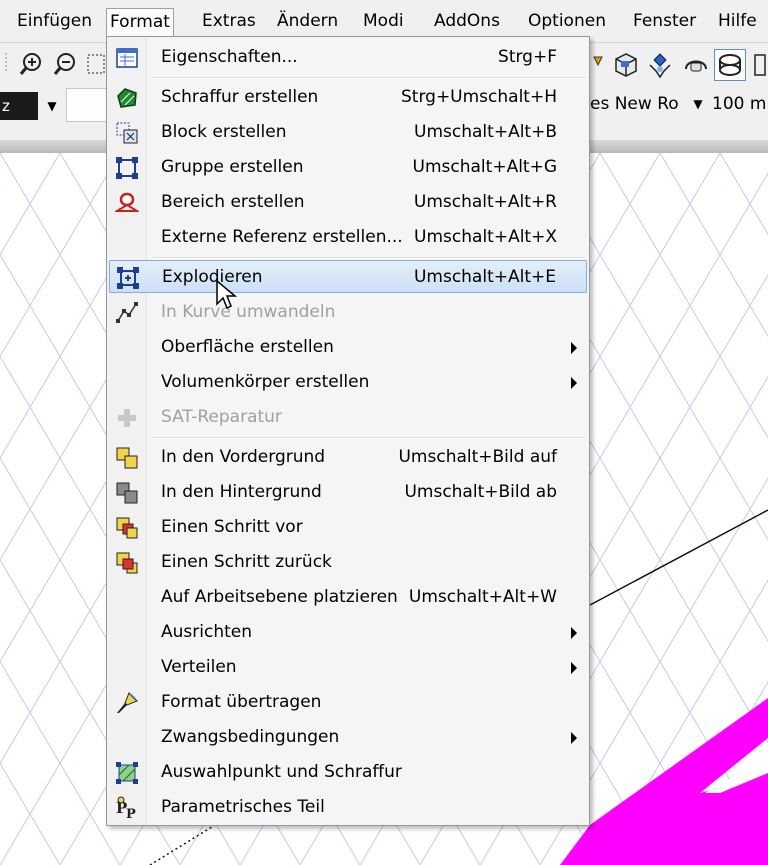  What do you see at coordinates (127, 418) in the screenshot?
I see `sat-repair-icon` at bounding box center [127, 418].